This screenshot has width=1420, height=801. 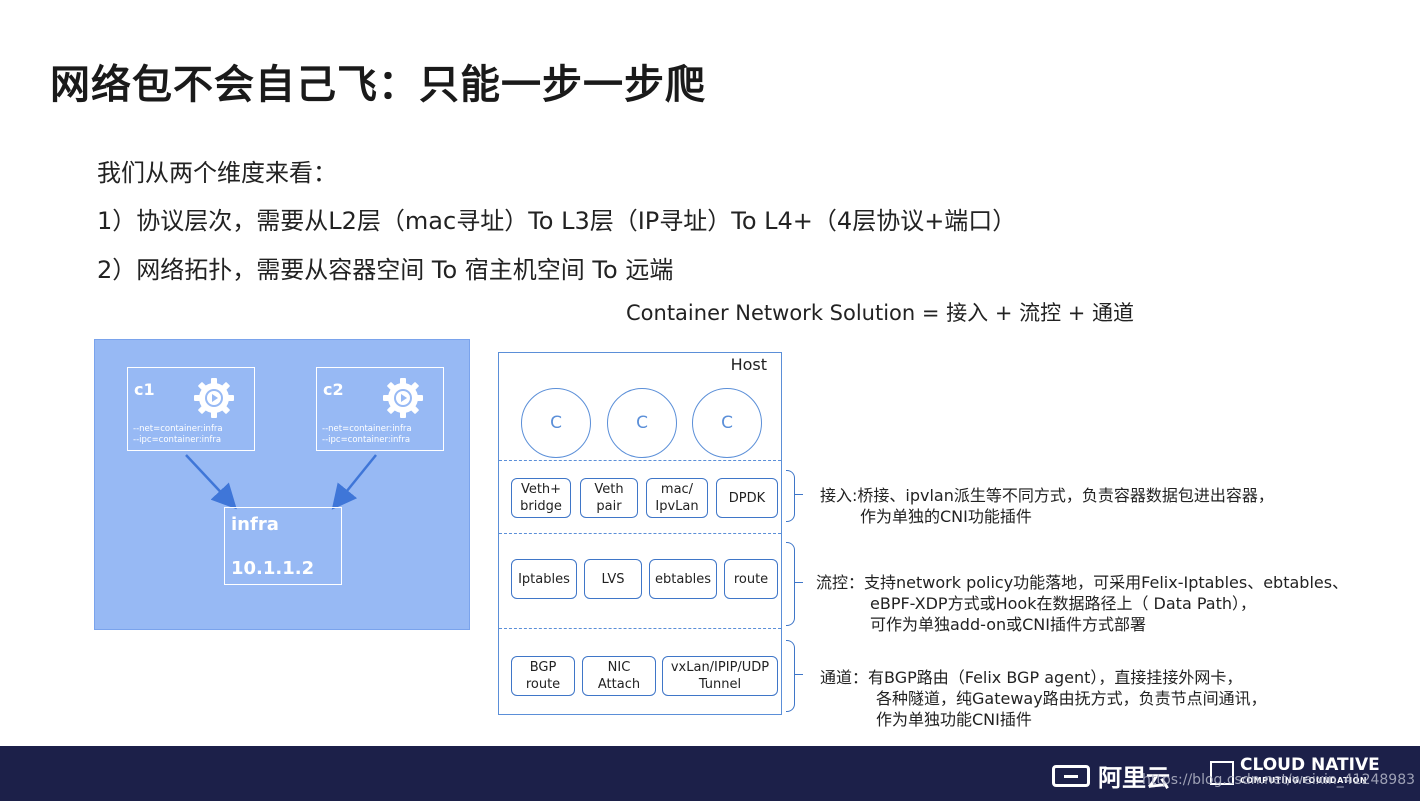 What do you see at coordinates (273, 568) in the screenshot?
I see `infra-ip: 10.1.1.2` at bounding box center [273, 568].